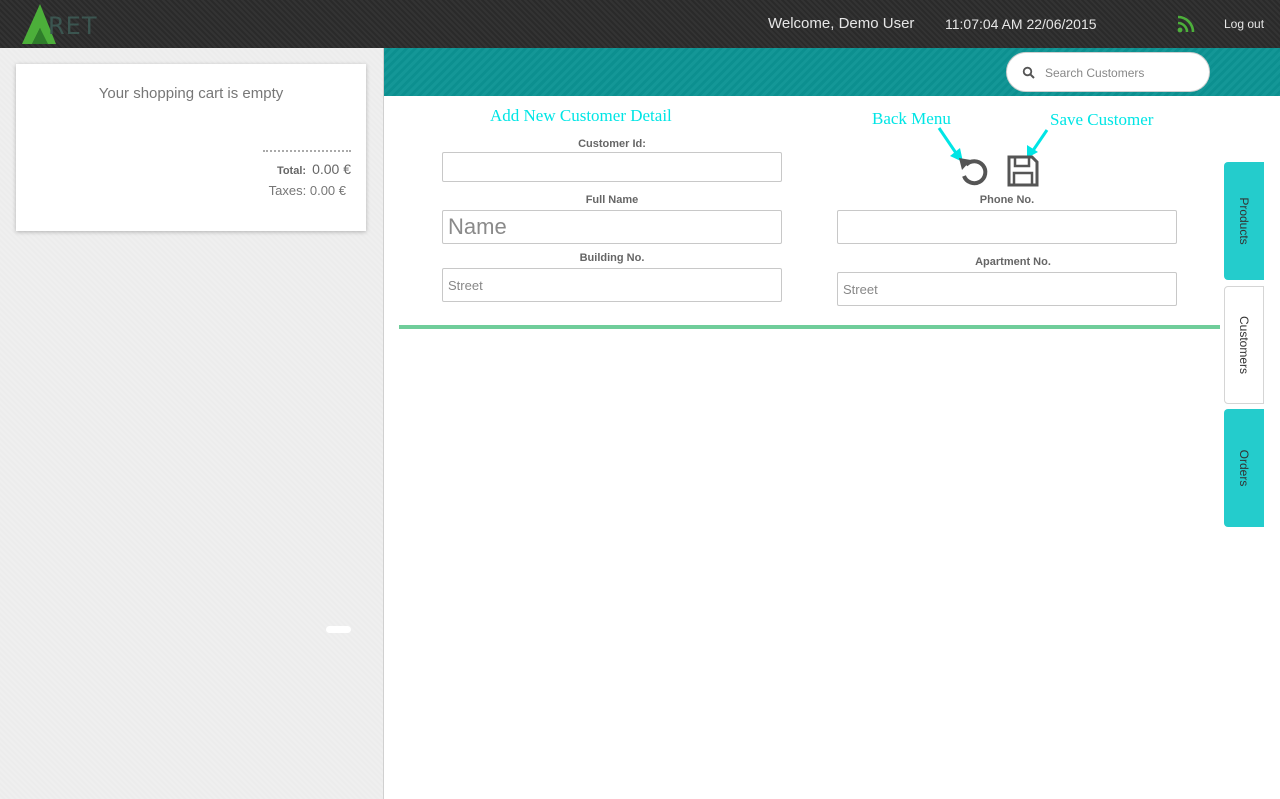 This screenshot has height=799, width=1280. Describe the element at coordinates (1007, 289) in the screenshot. I see `apartment-no-field` at that location.